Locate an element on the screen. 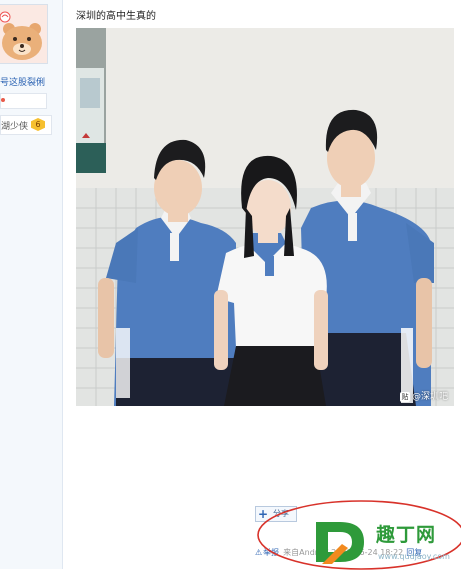 The width and height of the screenshot is (461, 572). watermark-text: @深圳吧 is located at coordinates (429, 397).